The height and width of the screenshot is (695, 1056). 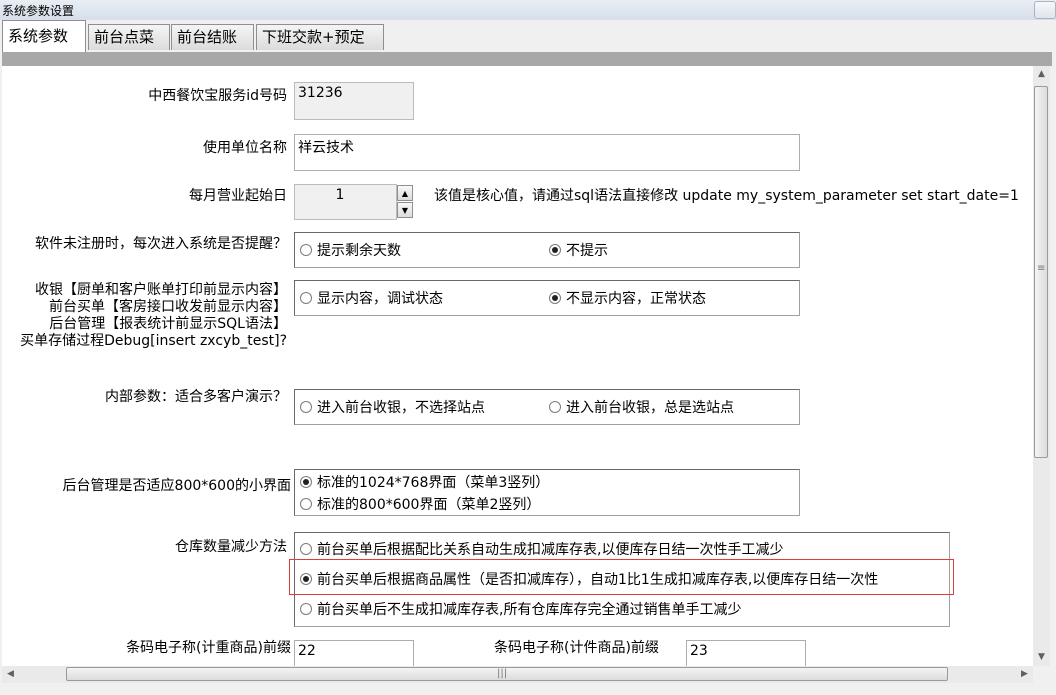 What do you see at coordinates (168, 307) in the screenshot?
I see `debug-label-line: 前台买单【客房接口收发前显示内容】` at bounding box center [168, 307].